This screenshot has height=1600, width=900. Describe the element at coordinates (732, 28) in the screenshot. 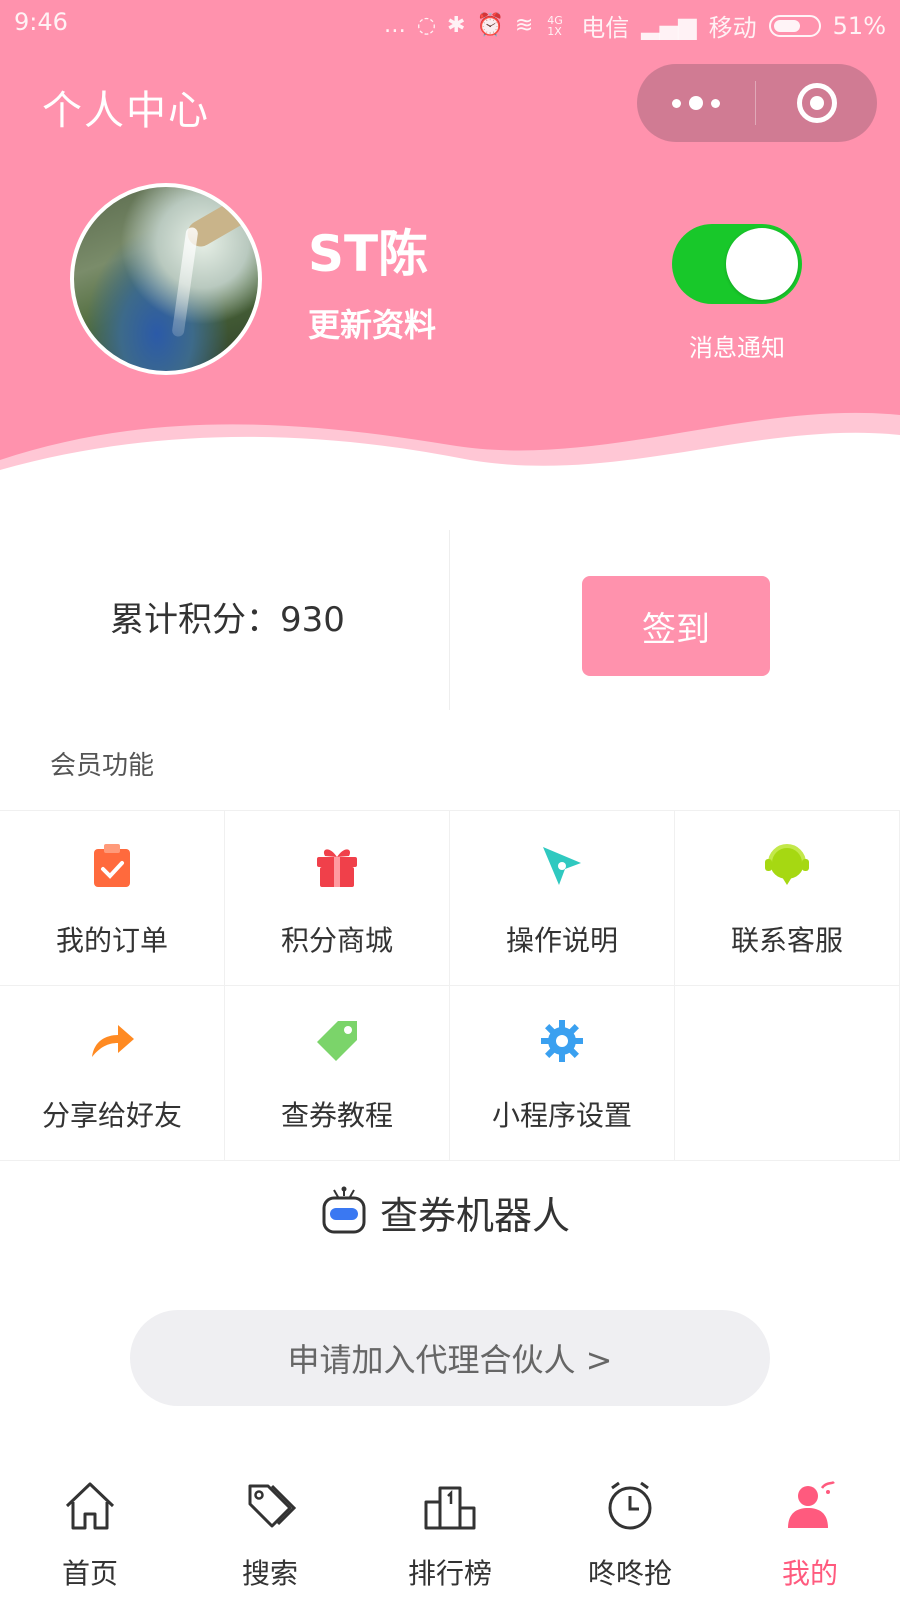

I see `carrier-2-label: 移动` at that location.